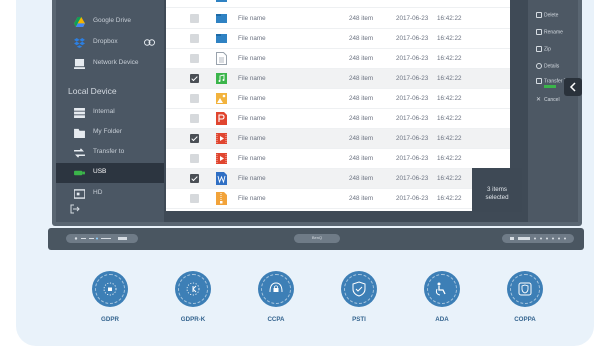 This screenshot has height=346, width=610. Describe the element at coordinates (92, 91) in the screenshot. I see `local-device-heading: Local Device` at that location.